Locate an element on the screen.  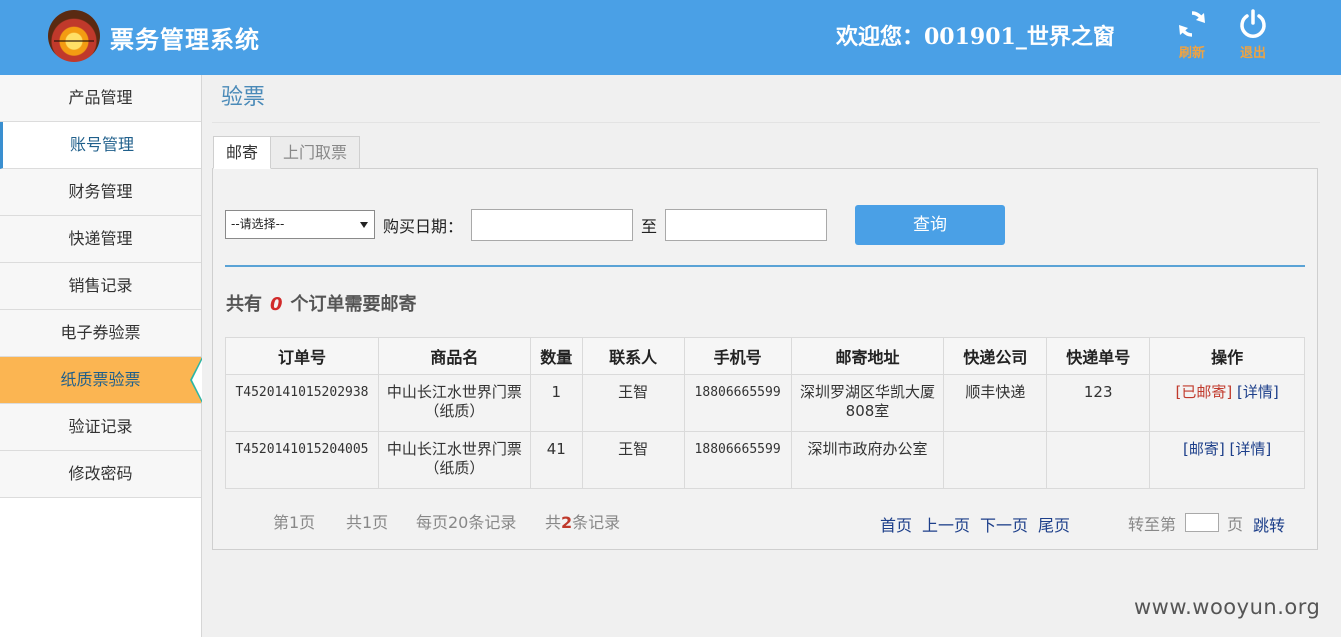
pager-current-page: 第1页 is located at coordinates (294, 522).